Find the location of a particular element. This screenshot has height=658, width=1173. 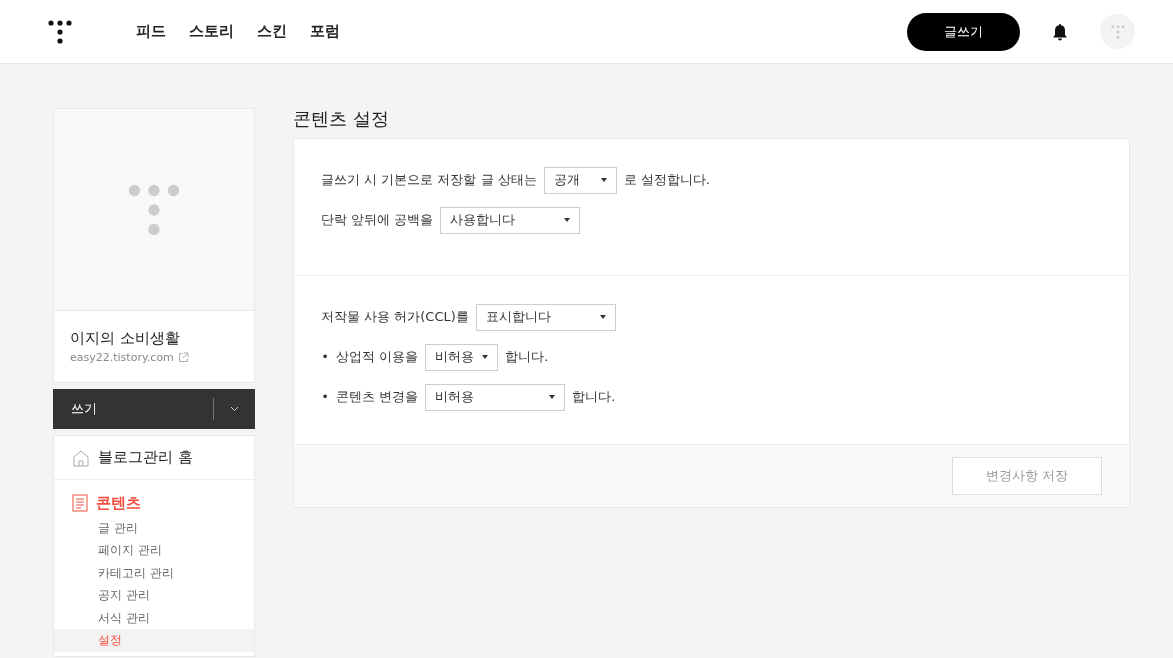

write-label: 쓰기 is located at coordinates (84, 409).